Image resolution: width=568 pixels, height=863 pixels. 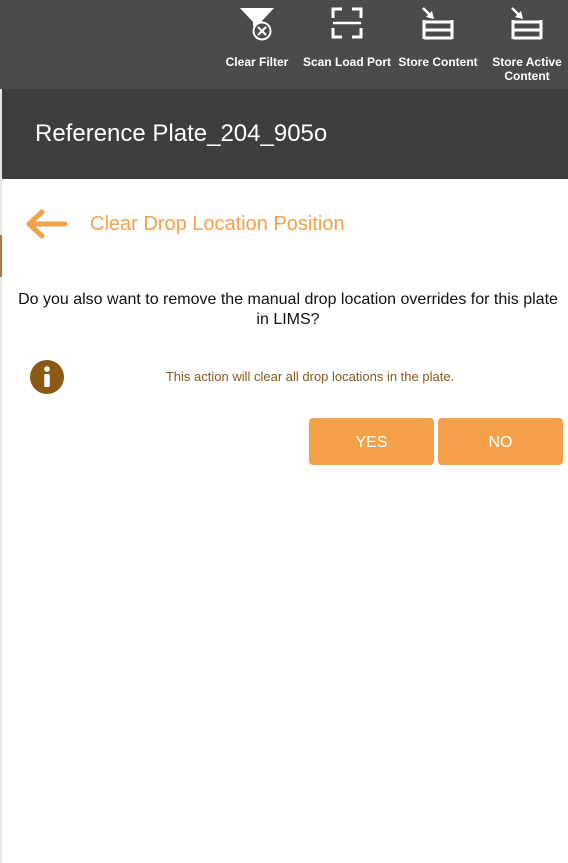 I want to click on dialog-title: Clear Drop Location Position, so click(x=217, y=224).